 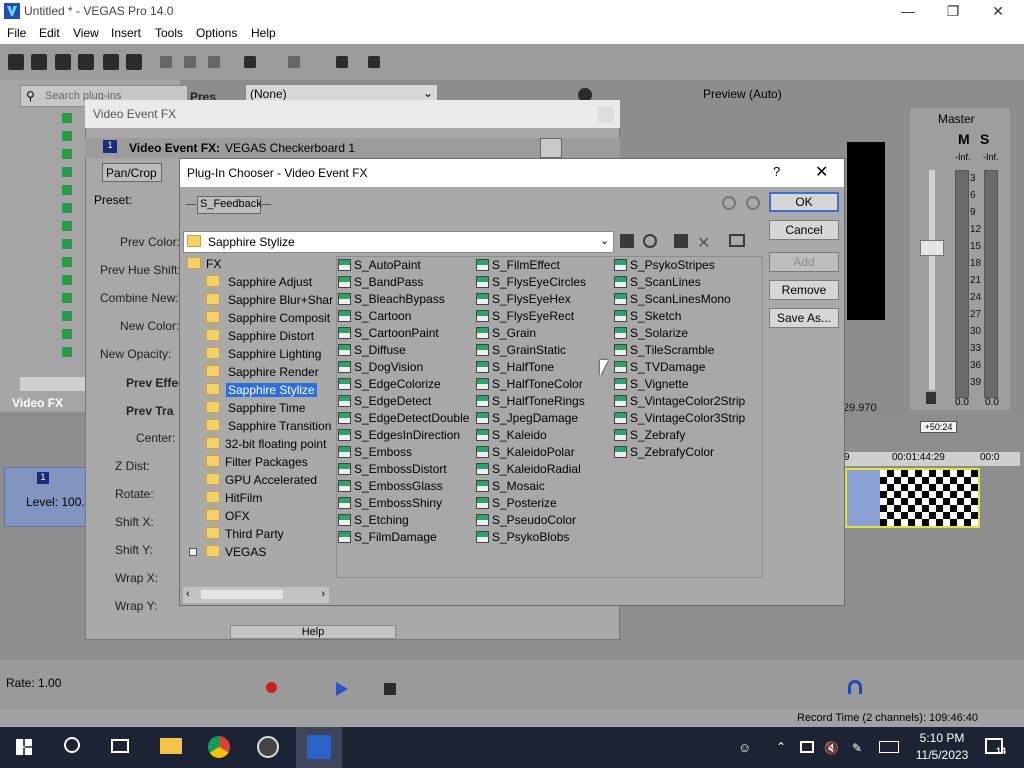 What do you see at coordinates (49, 33) in the screenshot?
I see `menu-edit: Edit` at bounding box center [49, 33].